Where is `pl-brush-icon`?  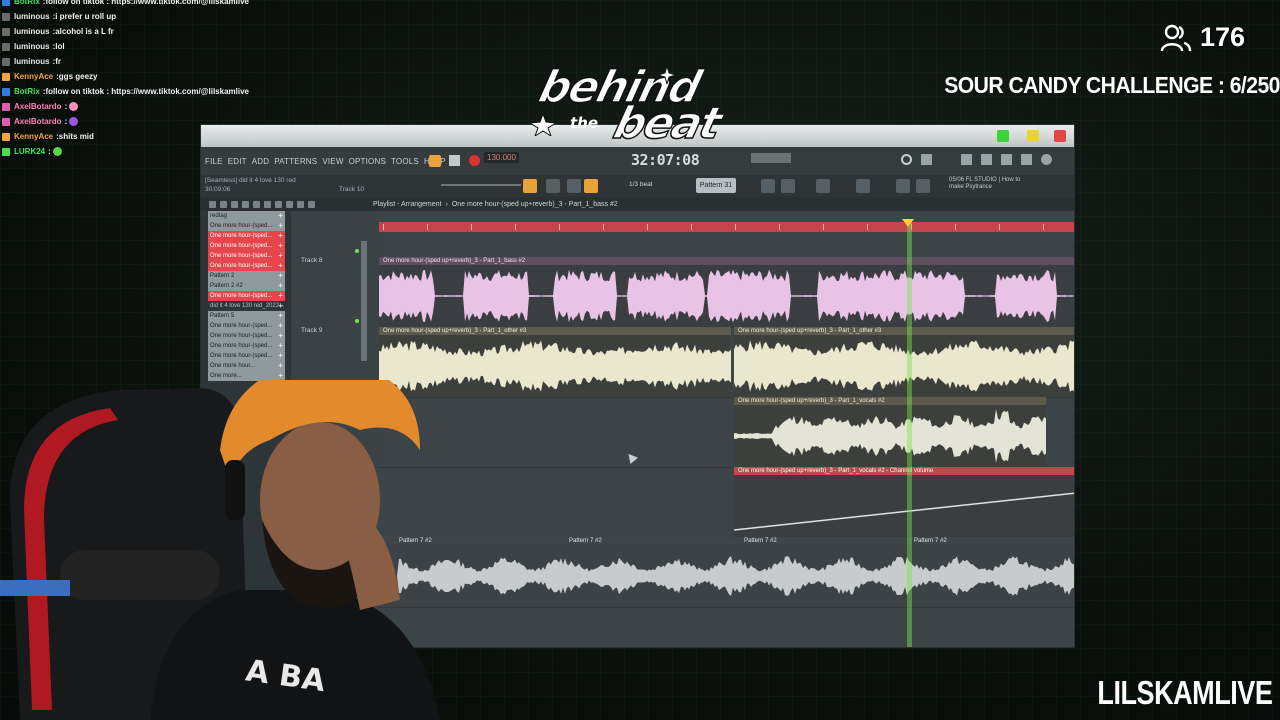
pl-brush-icon is located at coordinates (234, 204).